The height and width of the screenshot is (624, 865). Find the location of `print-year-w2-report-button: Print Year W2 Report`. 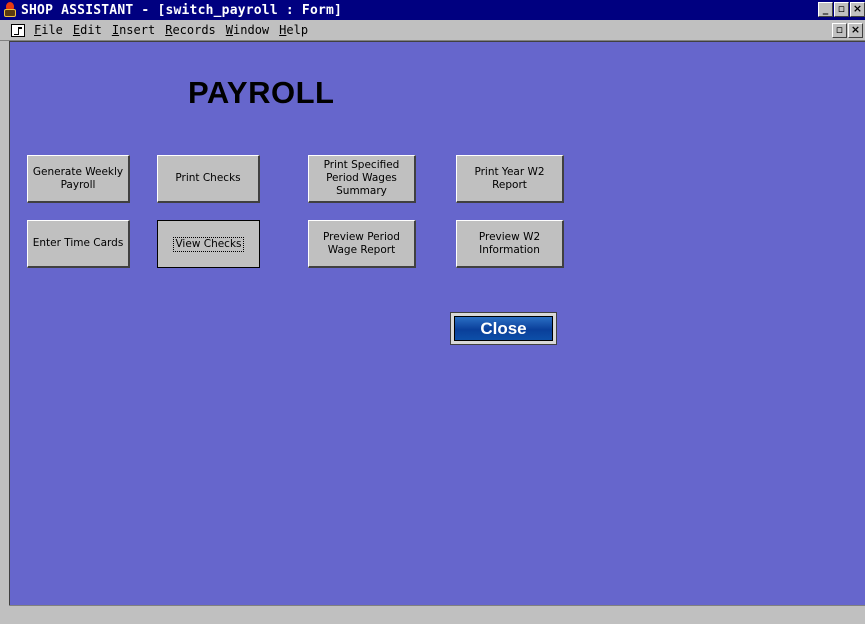

print-year-w2-report-button: Print Year W2 Report is located at coordinates (510, 179).